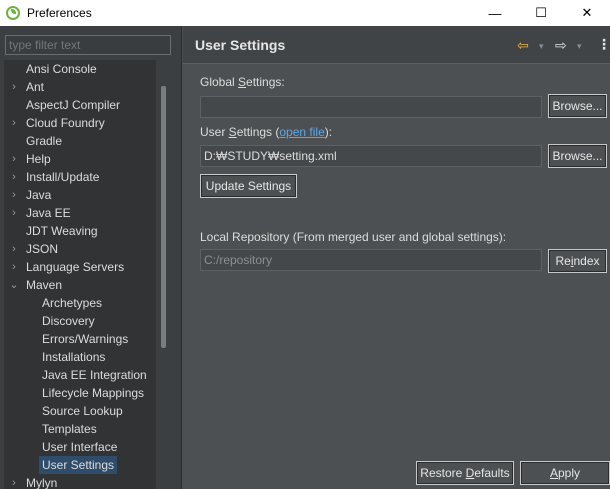  What do you see at coordinates (579, 46) in the screenshot?
I see `forward-dropdown-icon: ▾` at bounding box center [579, 46].